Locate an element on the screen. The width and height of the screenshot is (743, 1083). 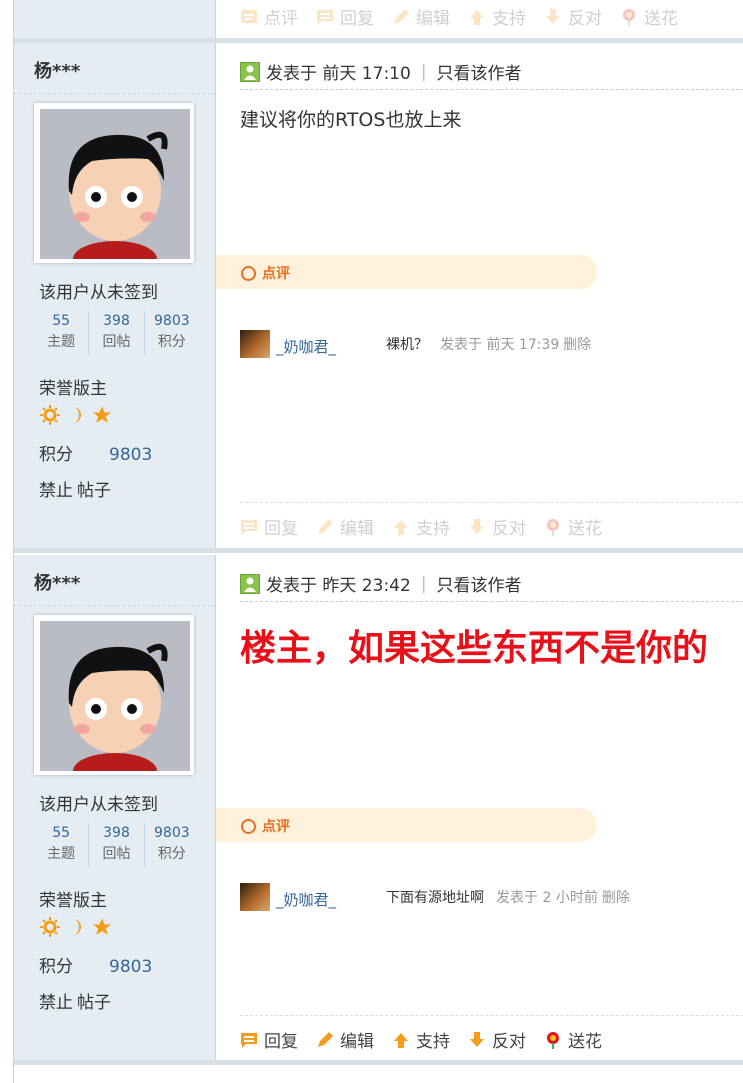
stat-number: 398 is located at coordinates (116, 321).